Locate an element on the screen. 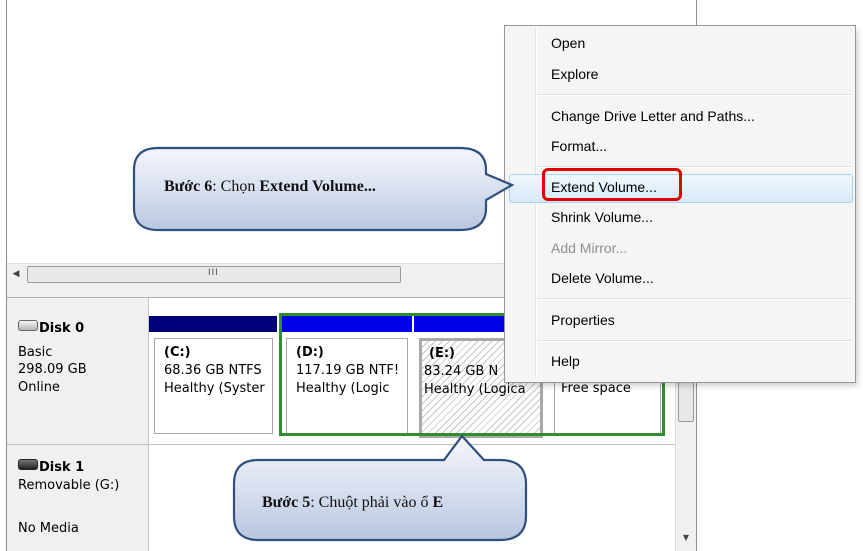  callout-step-5: Bước 5: Chuột phải vào ổ E is located at coordinates (380, 488).